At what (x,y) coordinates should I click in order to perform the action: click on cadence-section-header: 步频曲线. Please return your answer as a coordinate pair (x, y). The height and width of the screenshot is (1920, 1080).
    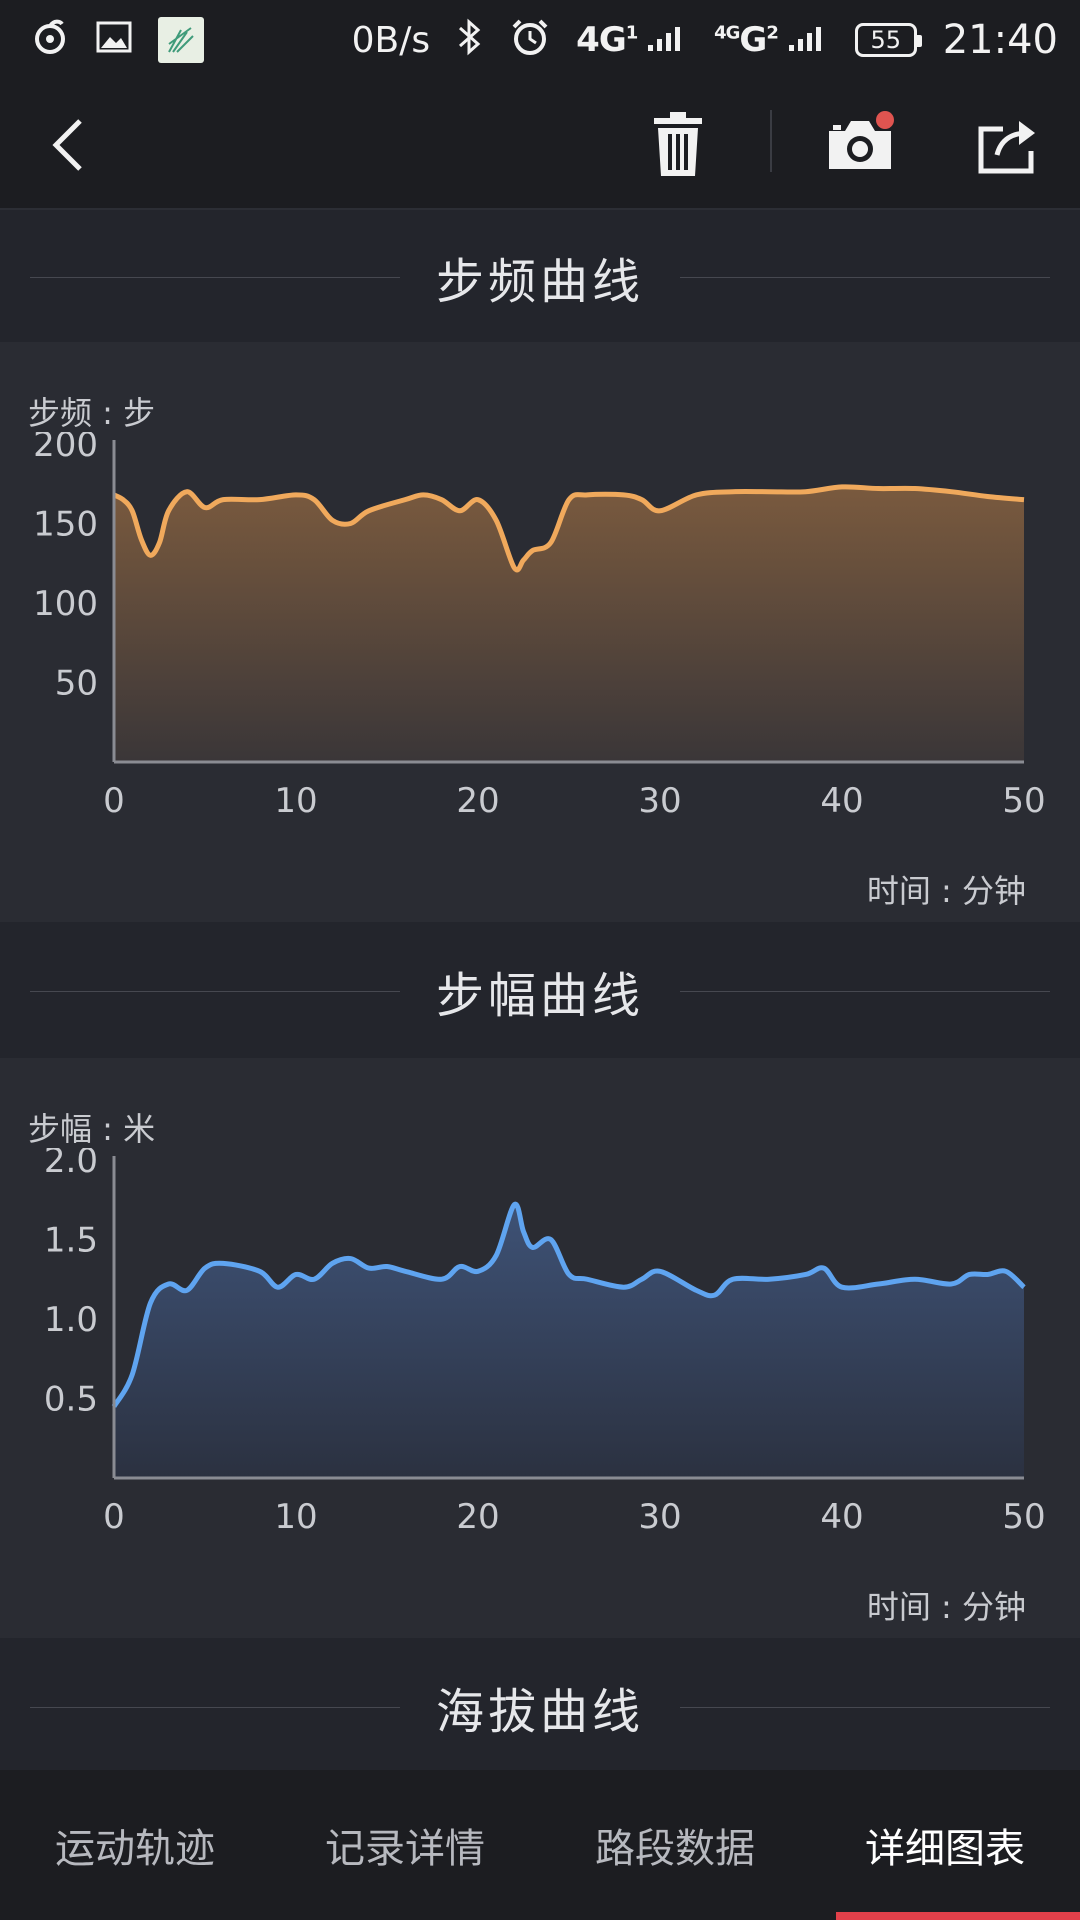
    Looking at the image, I should click on (540, 277).